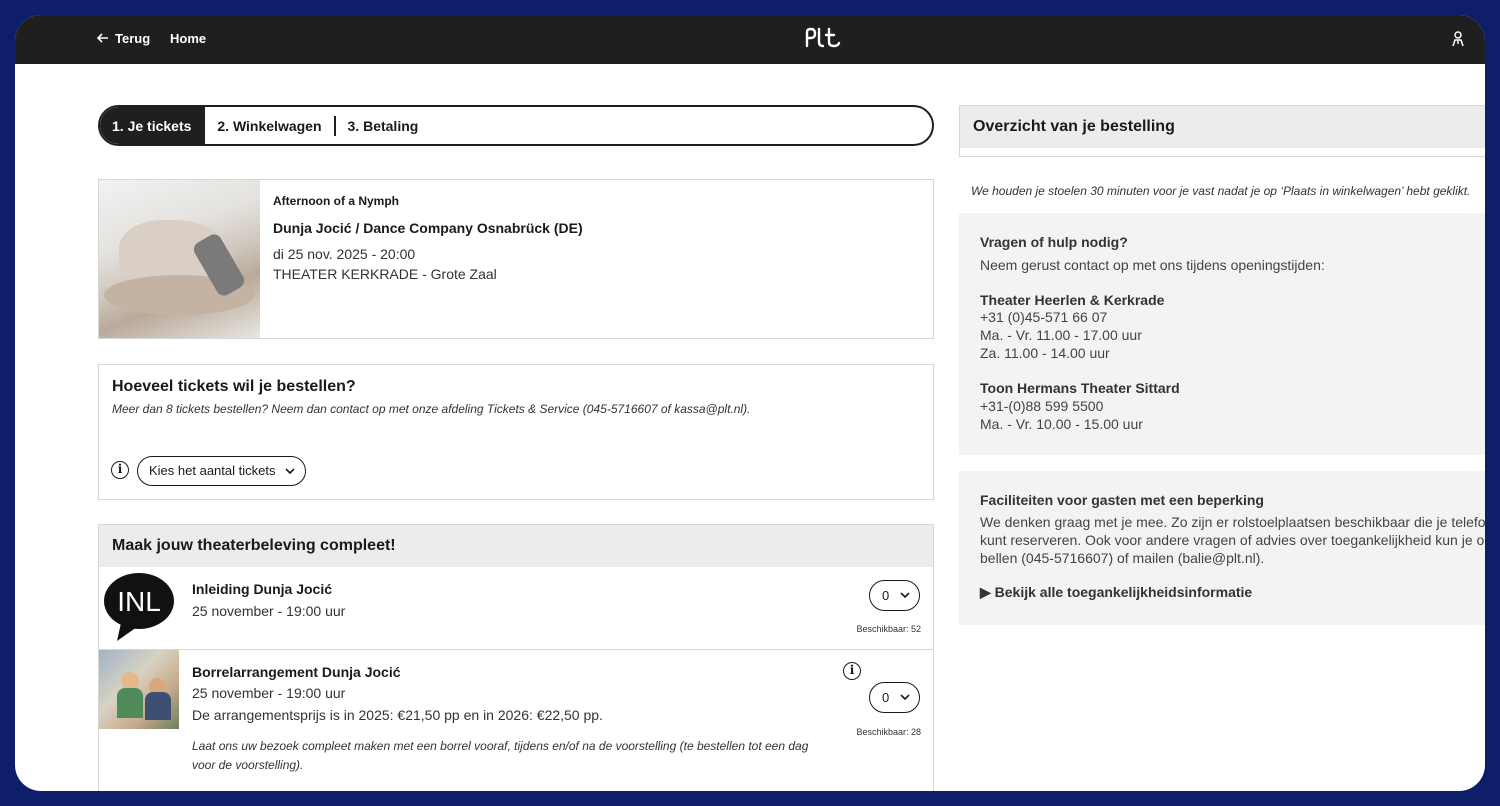  Describe the element at coordinates (516, 546) in the screenshot. I see `extras-title: Maak jouw theaterbeleving compleet!` at that location.